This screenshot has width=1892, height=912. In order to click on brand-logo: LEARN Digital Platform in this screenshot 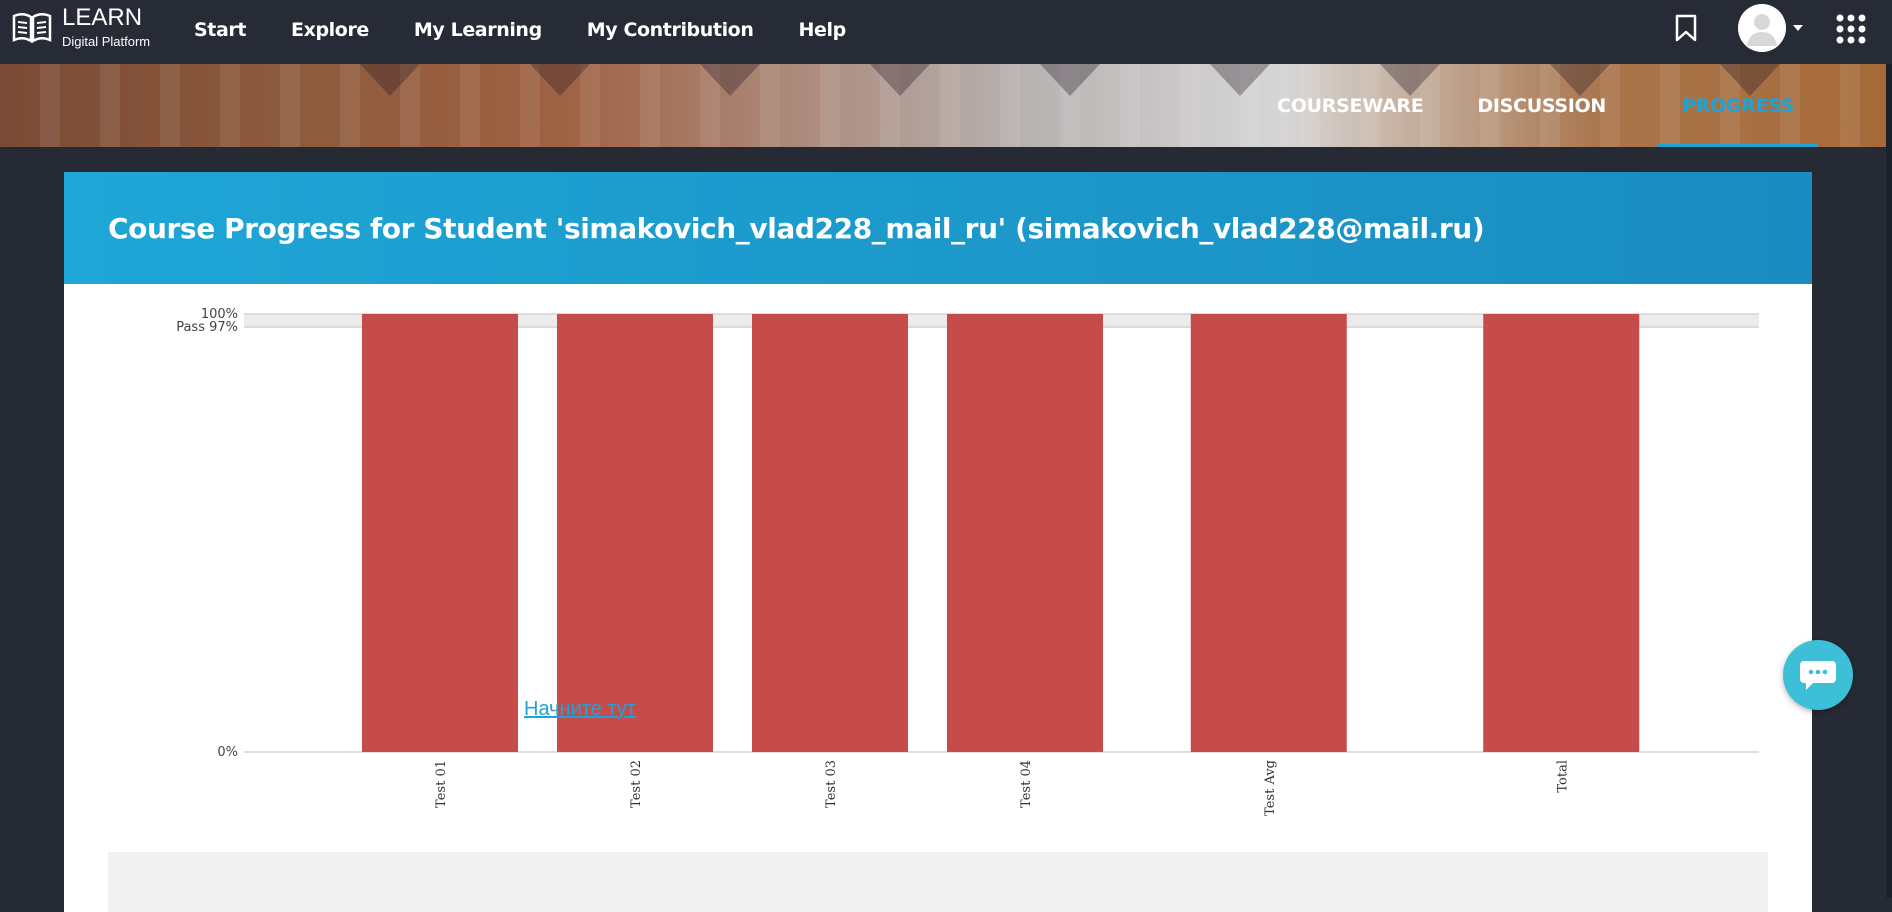, I will do `click(81, 27)`.